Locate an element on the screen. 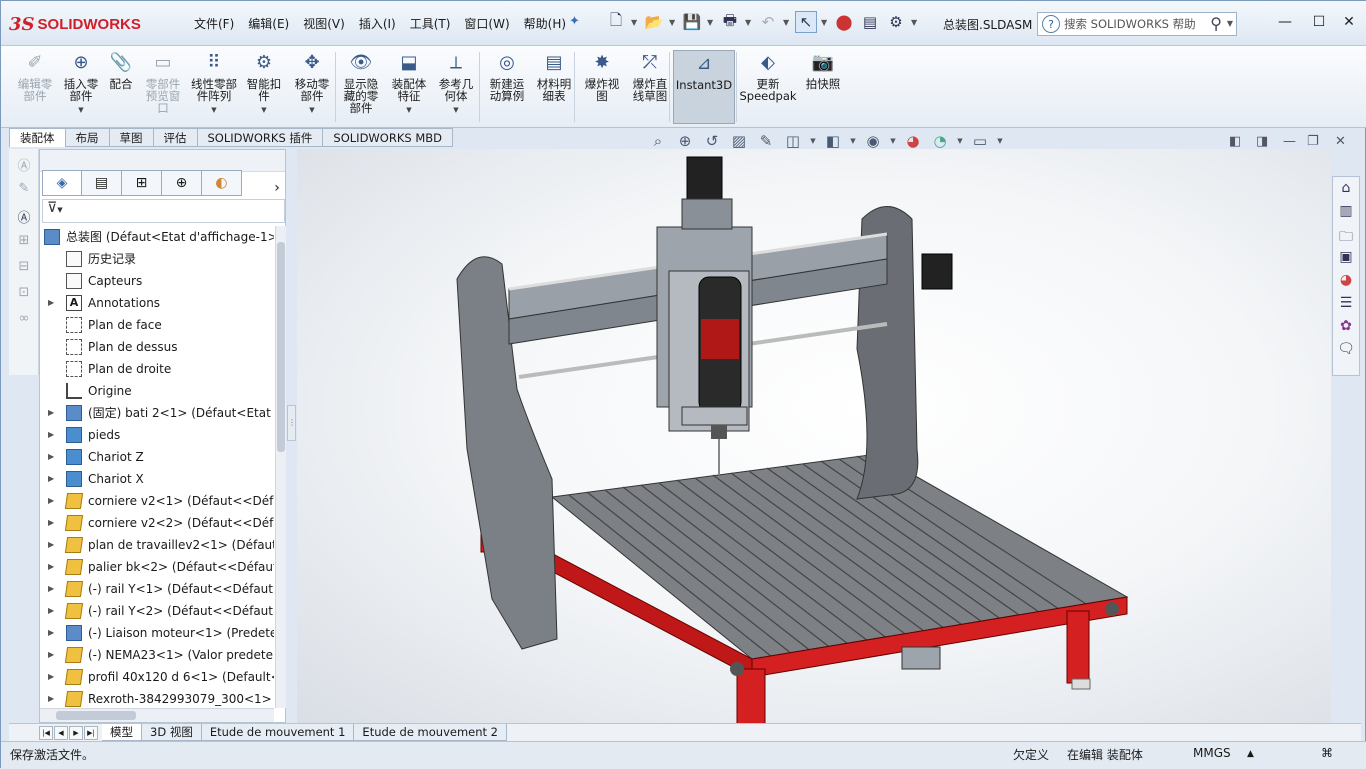  tree-vertical-scrollbar is located at coordinates (280, 467).